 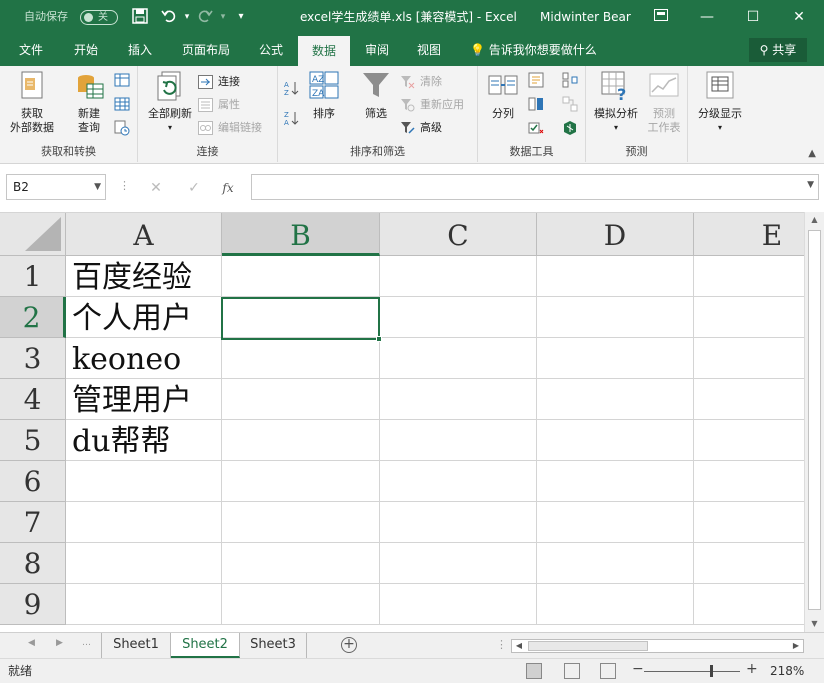 What do you see at coordinates (615, 481) in the screenshot?
I see `cell-d6` at bounding box center [615, 481].